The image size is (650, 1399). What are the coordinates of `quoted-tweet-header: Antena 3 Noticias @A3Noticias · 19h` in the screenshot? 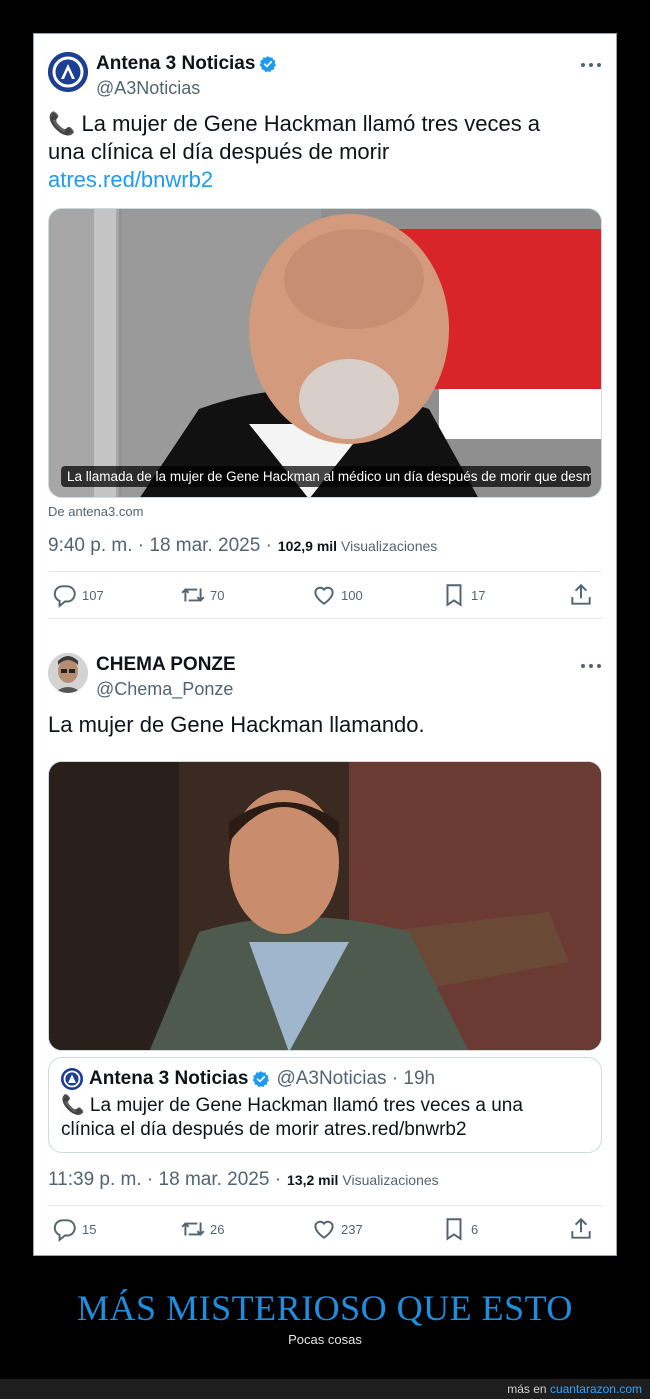 It's located at (325, 1079).